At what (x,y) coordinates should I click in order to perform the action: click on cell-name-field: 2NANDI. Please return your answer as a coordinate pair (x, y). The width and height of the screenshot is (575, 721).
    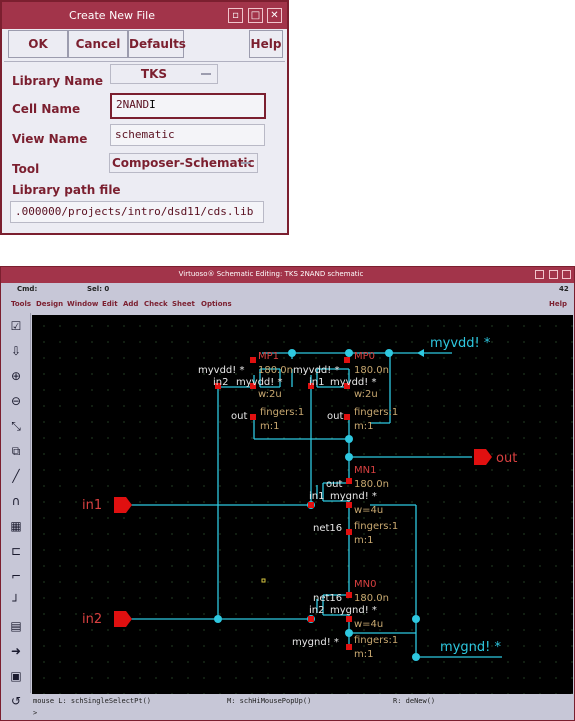
    Looking at the image, I should click on (188, 106).